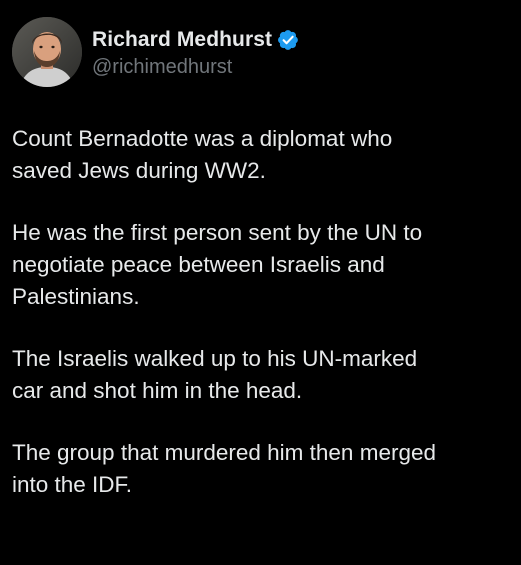  I want to click on name-row: Richard Medhurst, so click(195, 40).